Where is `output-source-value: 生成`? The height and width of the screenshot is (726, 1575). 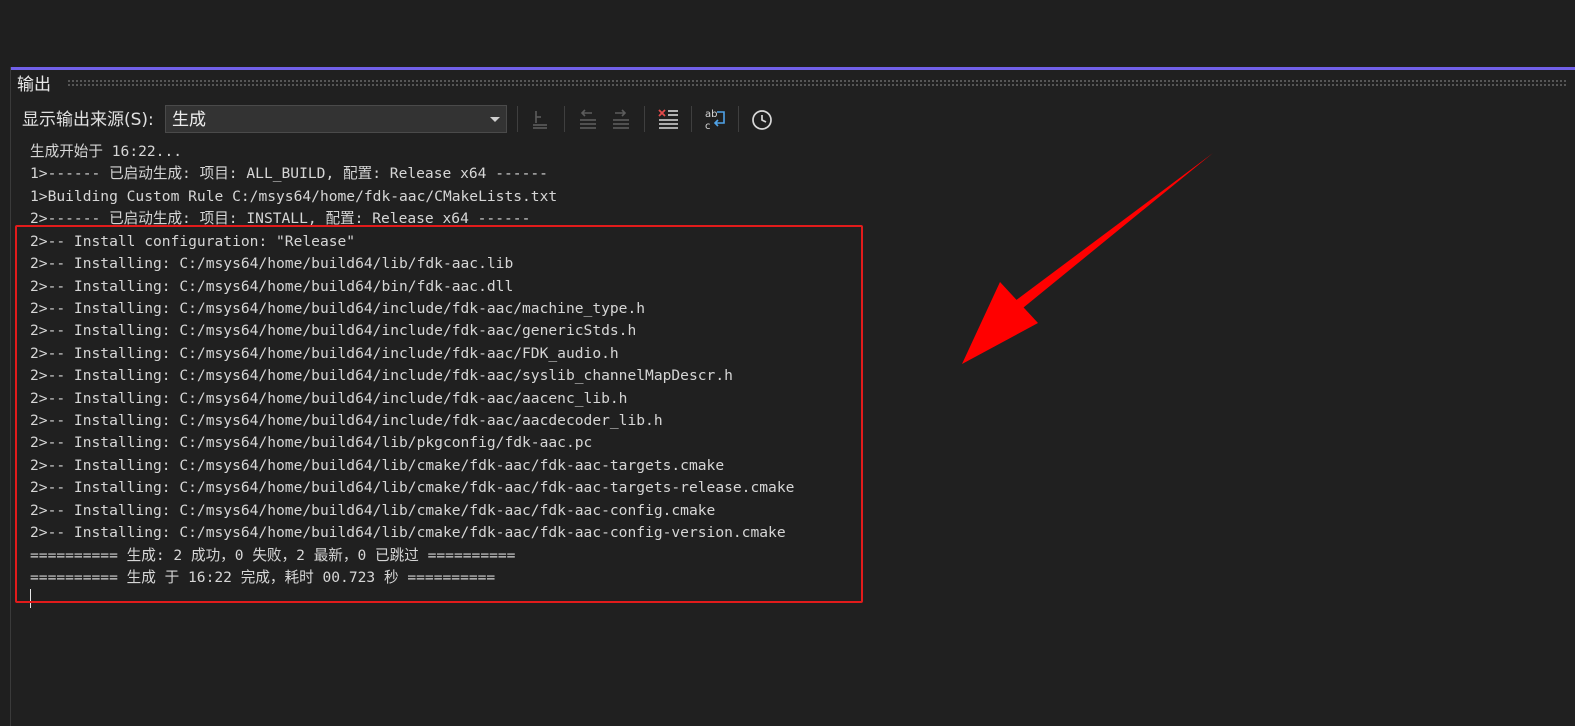 output-source-value: 生成 is located at coordinates (189, 120).